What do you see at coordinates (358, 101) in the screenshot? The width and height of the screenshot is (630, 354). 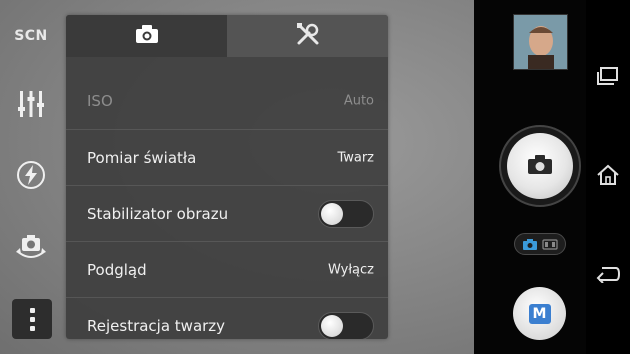 I see `setting-value: Auto` at bounding box center [358, 101].